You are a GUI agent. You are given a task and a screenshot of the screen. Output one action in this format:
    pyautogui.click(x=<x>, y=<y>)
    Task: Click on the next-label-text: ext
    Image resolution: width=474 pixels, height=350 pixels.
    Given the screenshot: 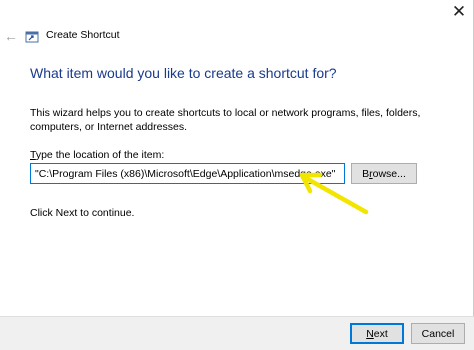 What is the action you would take?
    pyautogui.click(x=380, y=333)
    